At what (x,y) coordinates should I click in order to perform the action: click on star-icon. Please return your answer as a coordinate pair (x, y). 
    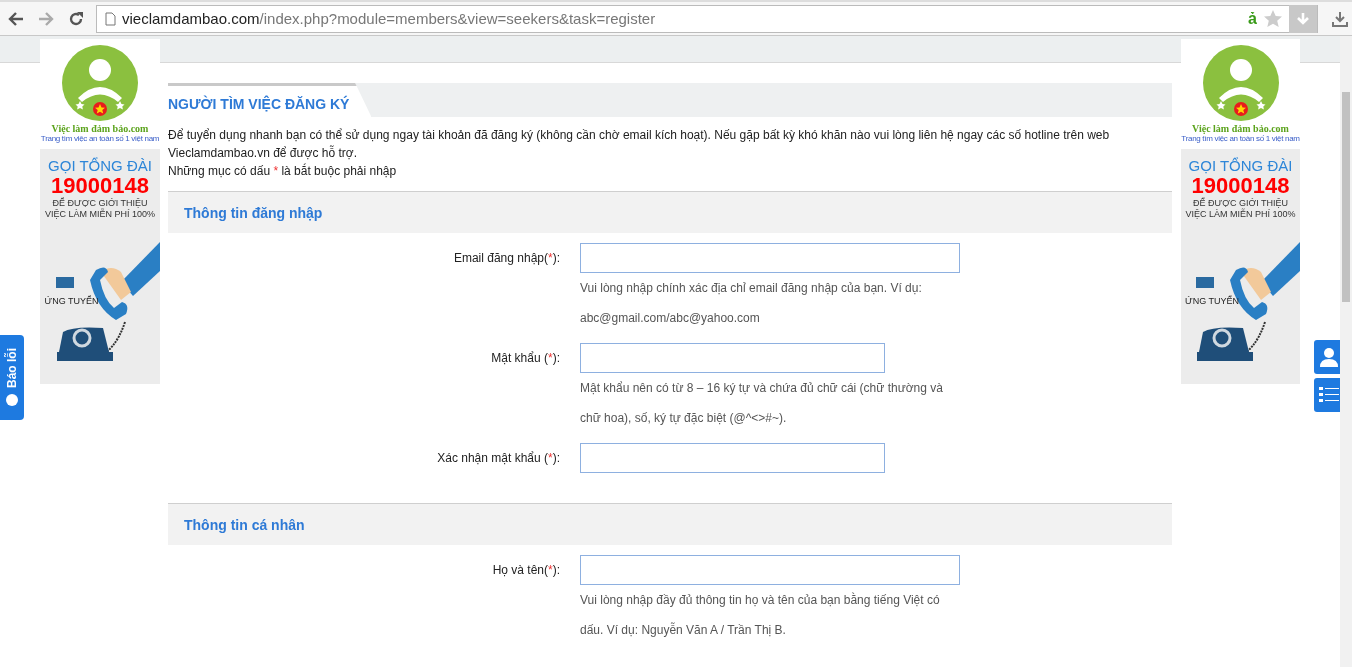
    Looking at the image, I should click on (1273, 18).